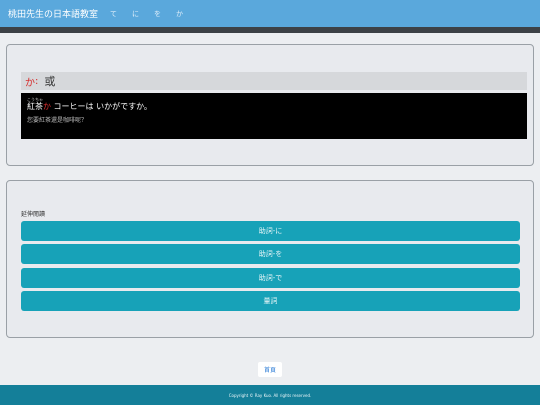 The image size is (540, 405). Describe the element at coordinates (50, 81) in the screenshot. I see `particle-meaning: 或` at that location.